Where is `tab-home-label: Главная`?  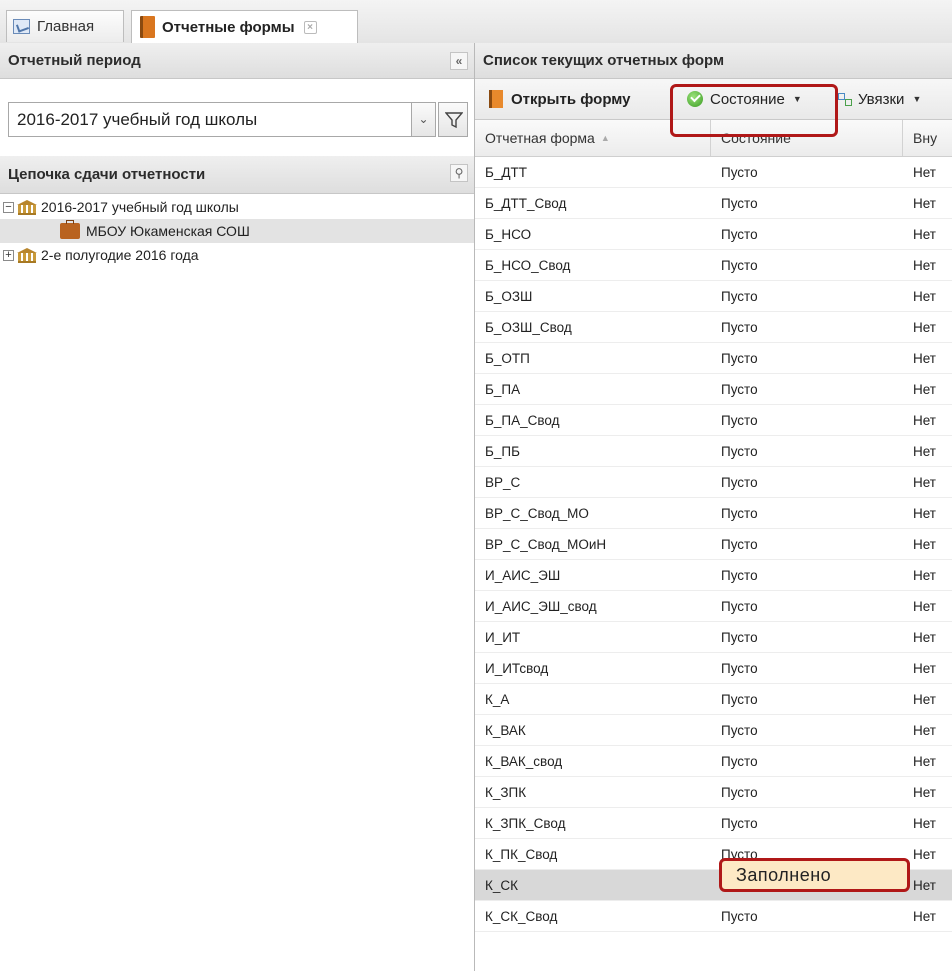
tab-home-label: Главная is located at coordinates (66, 26).